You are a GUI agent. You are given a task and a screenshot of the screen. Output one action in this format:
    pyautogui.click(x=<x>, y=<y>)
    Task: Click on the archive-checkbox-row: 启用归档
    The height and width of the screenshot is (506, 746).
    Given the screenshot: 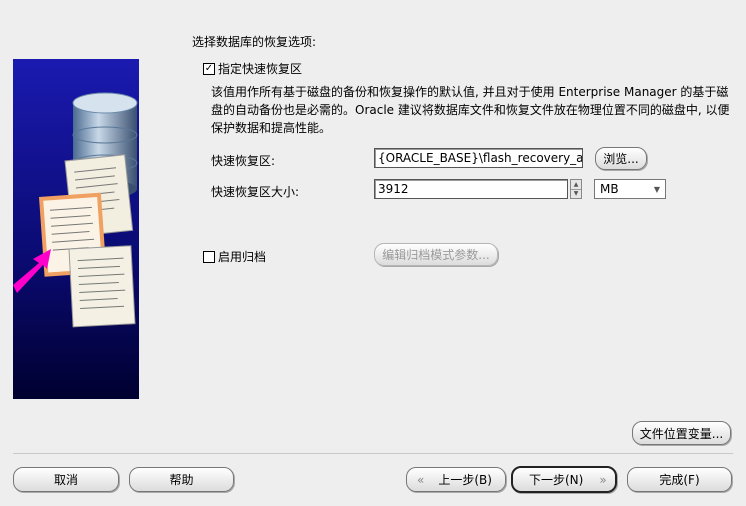 What is the action you would take?
    pyautogui.click(x=234, y=256)
    